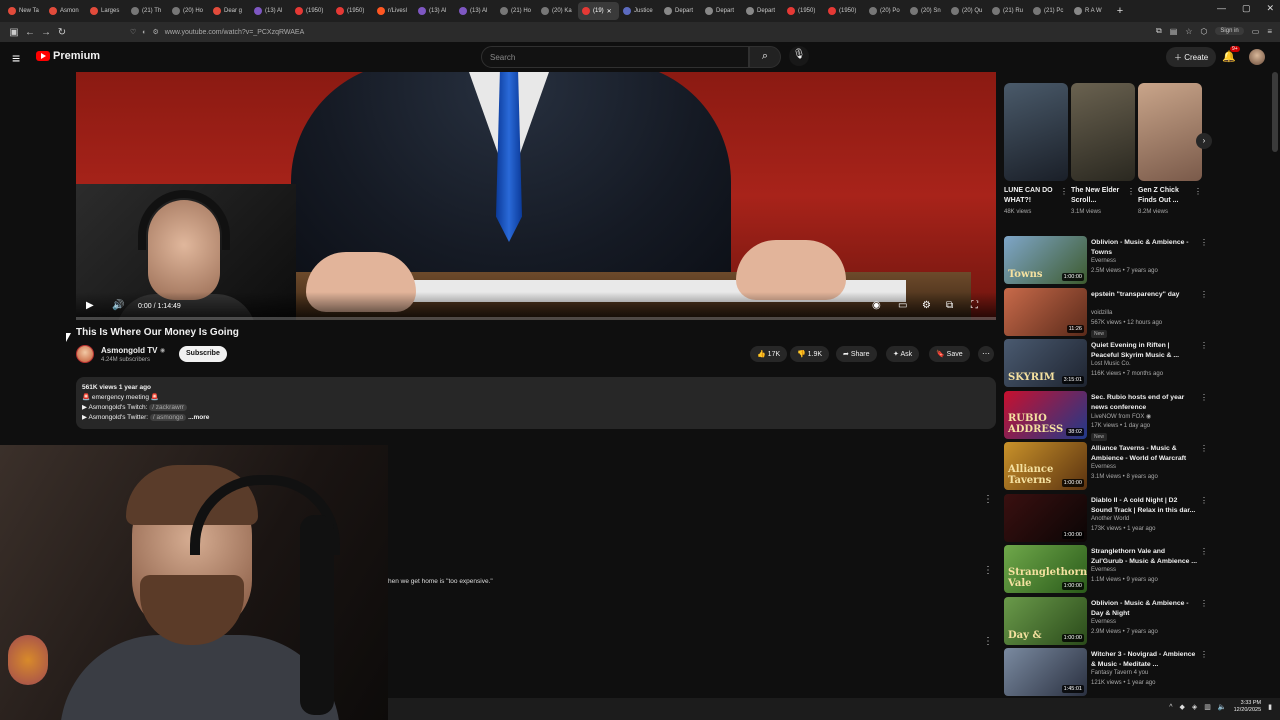 This screenshot has width=1280, height=720. Describe the element at coordinates (1131, 191) in the screenshot. I see `short-menu-icon: ⋮` at that location.